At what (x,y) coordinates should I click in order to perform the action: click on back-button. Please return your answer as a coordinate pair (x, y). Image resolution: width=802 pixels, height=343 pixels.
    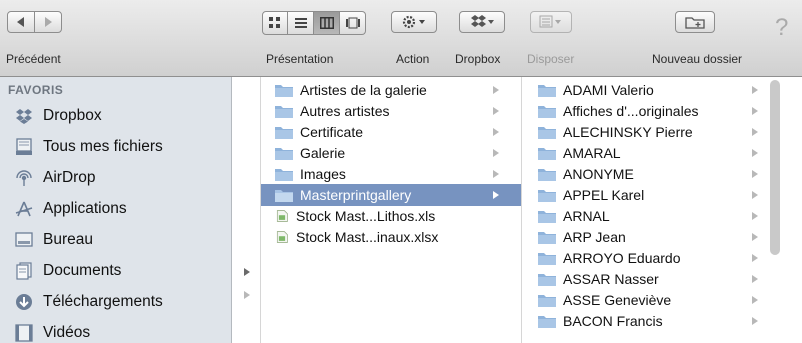
    Looking at the image, I should click on (21, 22).